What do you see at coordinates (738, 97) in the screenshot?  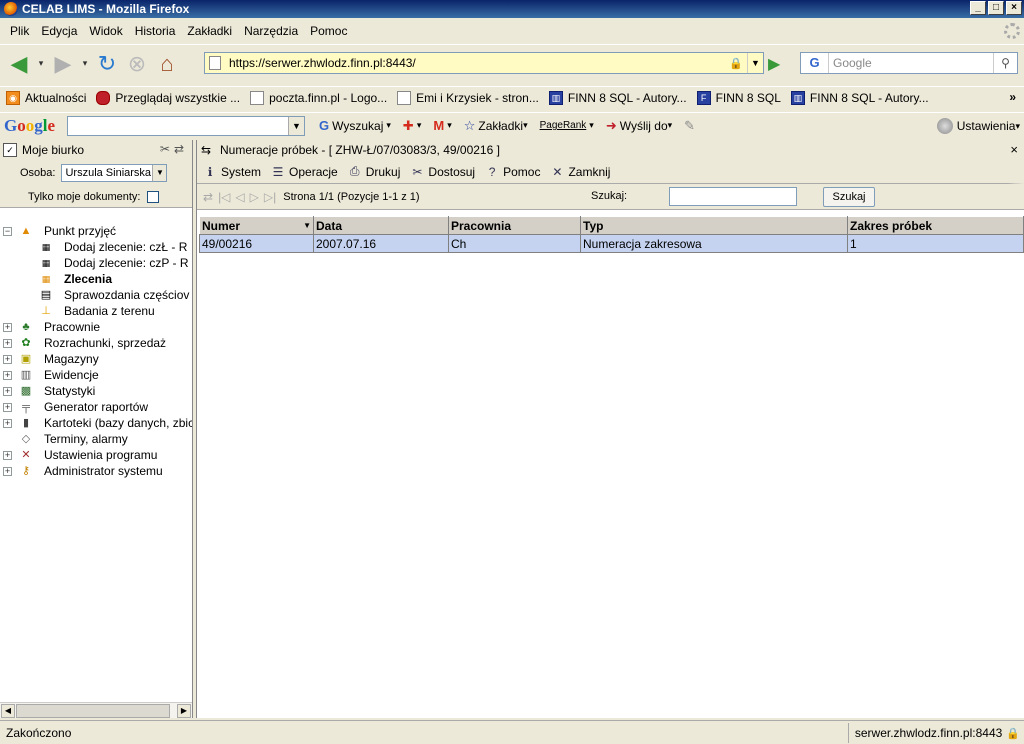 I see `bookmark-finn: F FINN 8 SQL` at bounding box center [738, 97].